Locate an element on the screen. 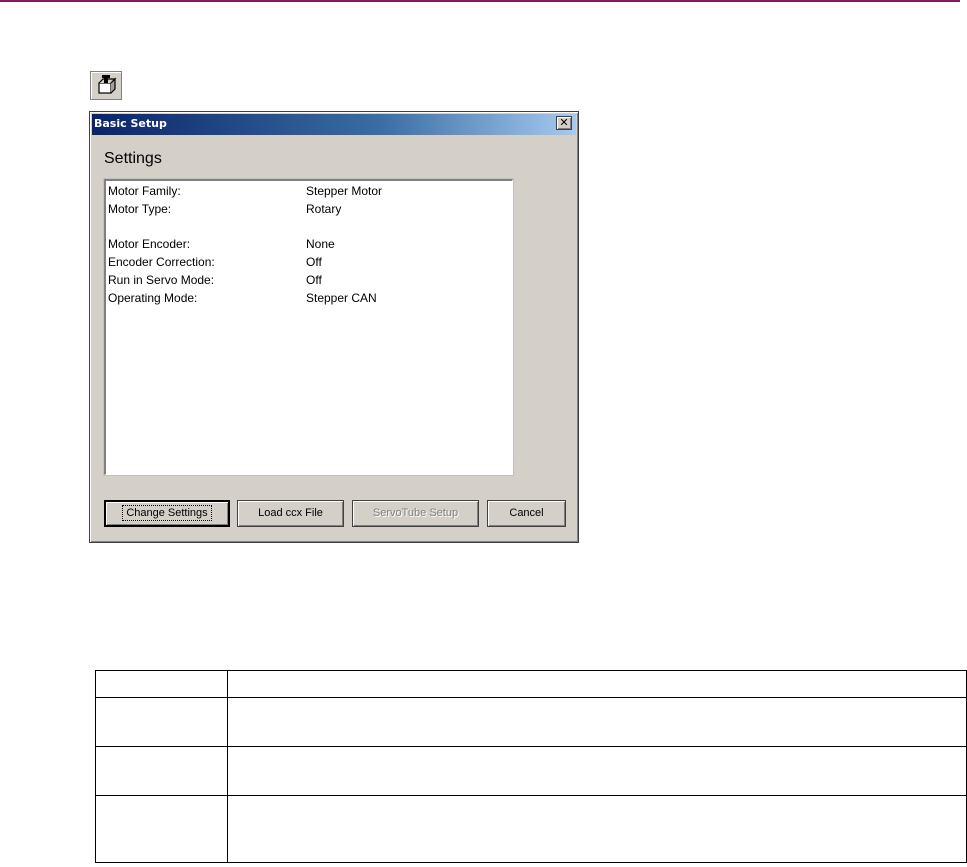 This screenshot has width=967, height=867. settings-heading: Settings is located at coordinates (133, 158).